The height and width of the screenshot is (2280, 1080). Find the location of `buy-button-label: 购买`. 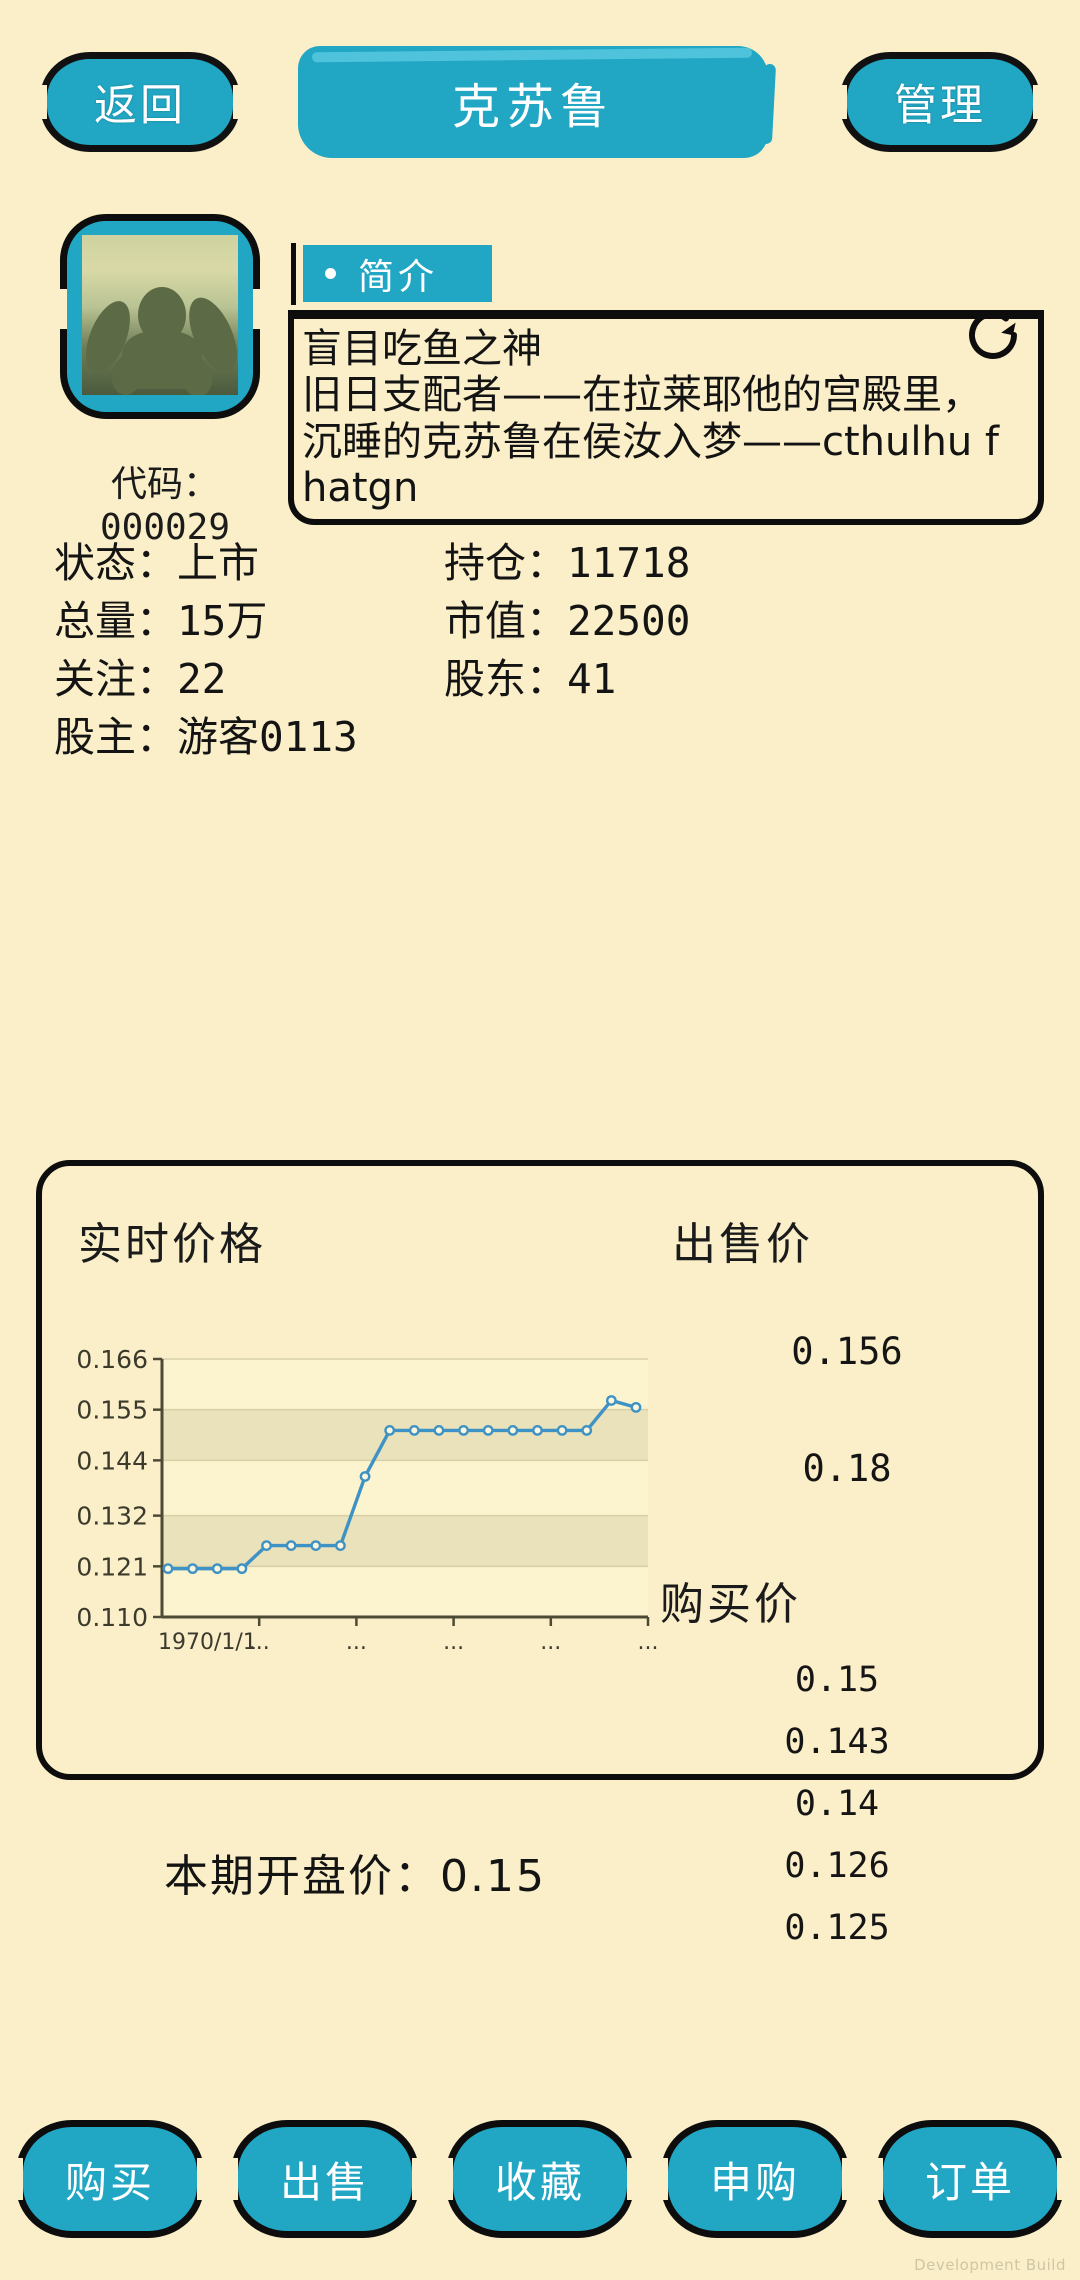

buy-button-label: 购买 is located at coordinates (109, 2182).